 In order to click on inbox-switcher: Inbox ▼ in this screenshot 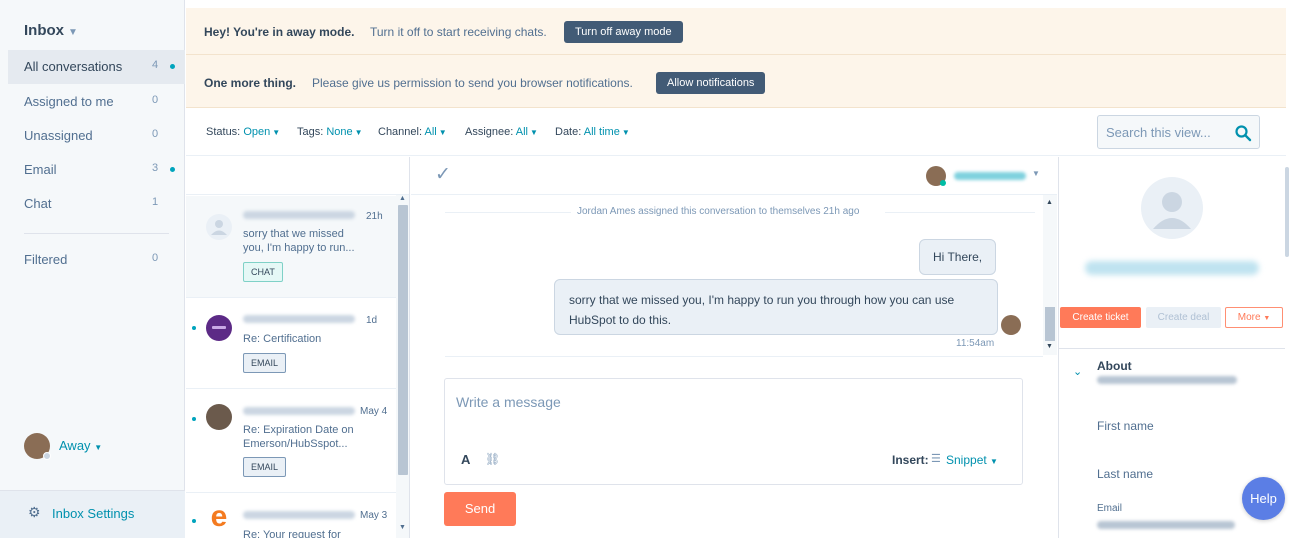, I will do `click(51, 30)`.